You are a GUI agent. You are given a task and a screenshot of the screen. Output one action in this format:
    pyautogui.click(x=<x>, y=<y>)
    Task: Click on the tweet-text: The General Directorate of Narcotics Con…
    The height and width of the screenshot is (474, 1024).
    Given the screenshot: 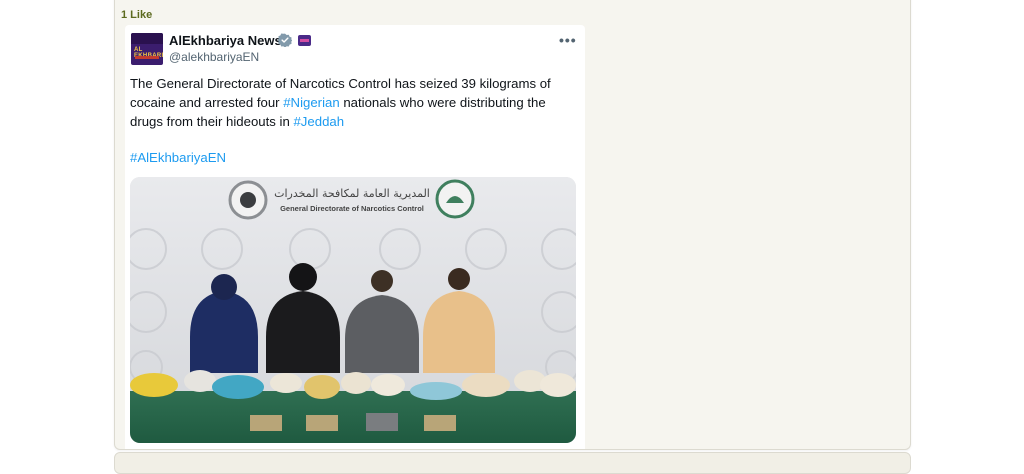 What is the action you would take?
    pyautogui.click(x=355, y=102)
    